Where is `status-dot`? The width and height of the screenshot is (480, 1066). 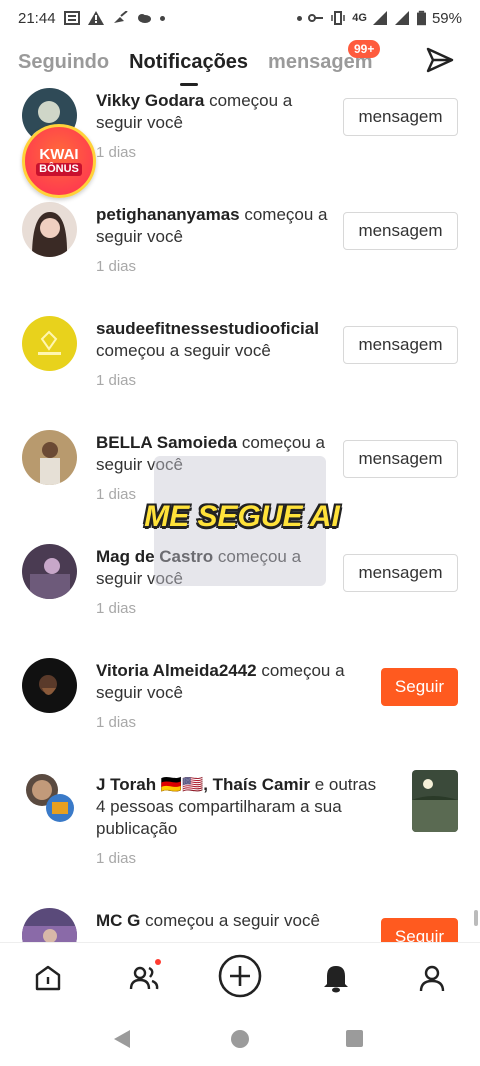
status-dot is located at coordinates (300, 18).